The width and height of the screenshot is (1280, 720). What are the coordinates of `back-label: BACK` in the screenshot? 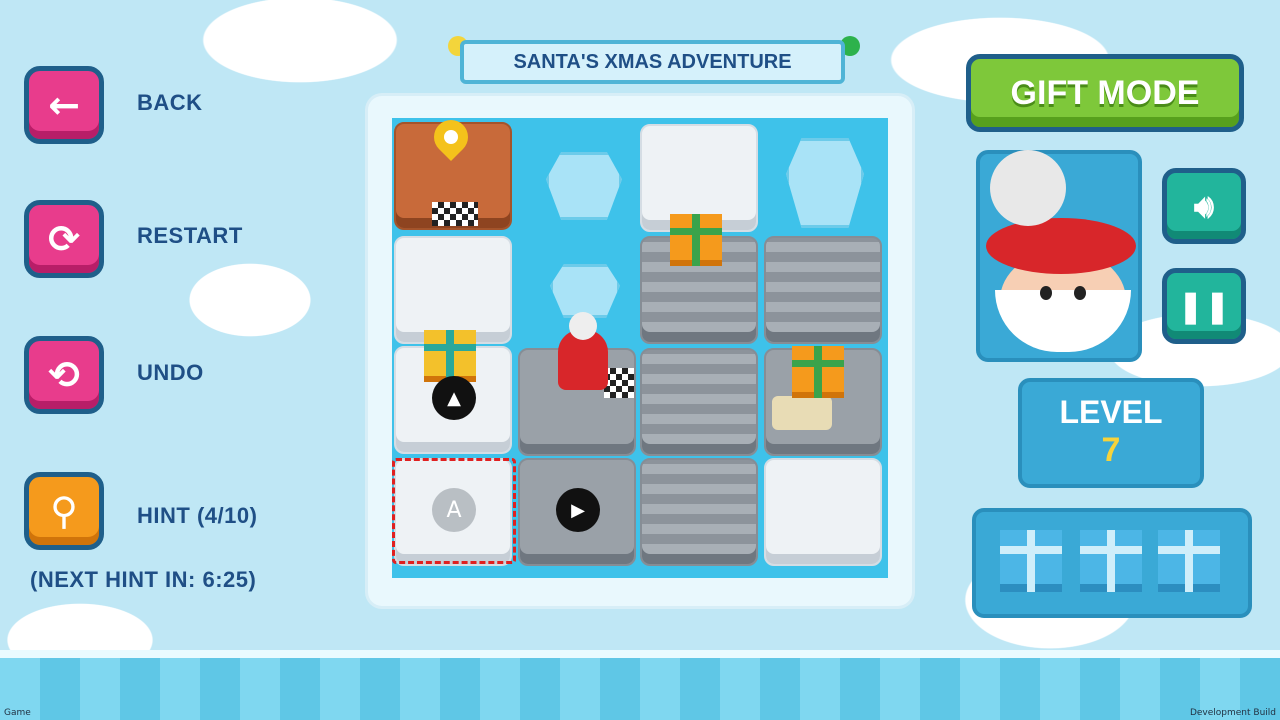 It's located at (170, 103).